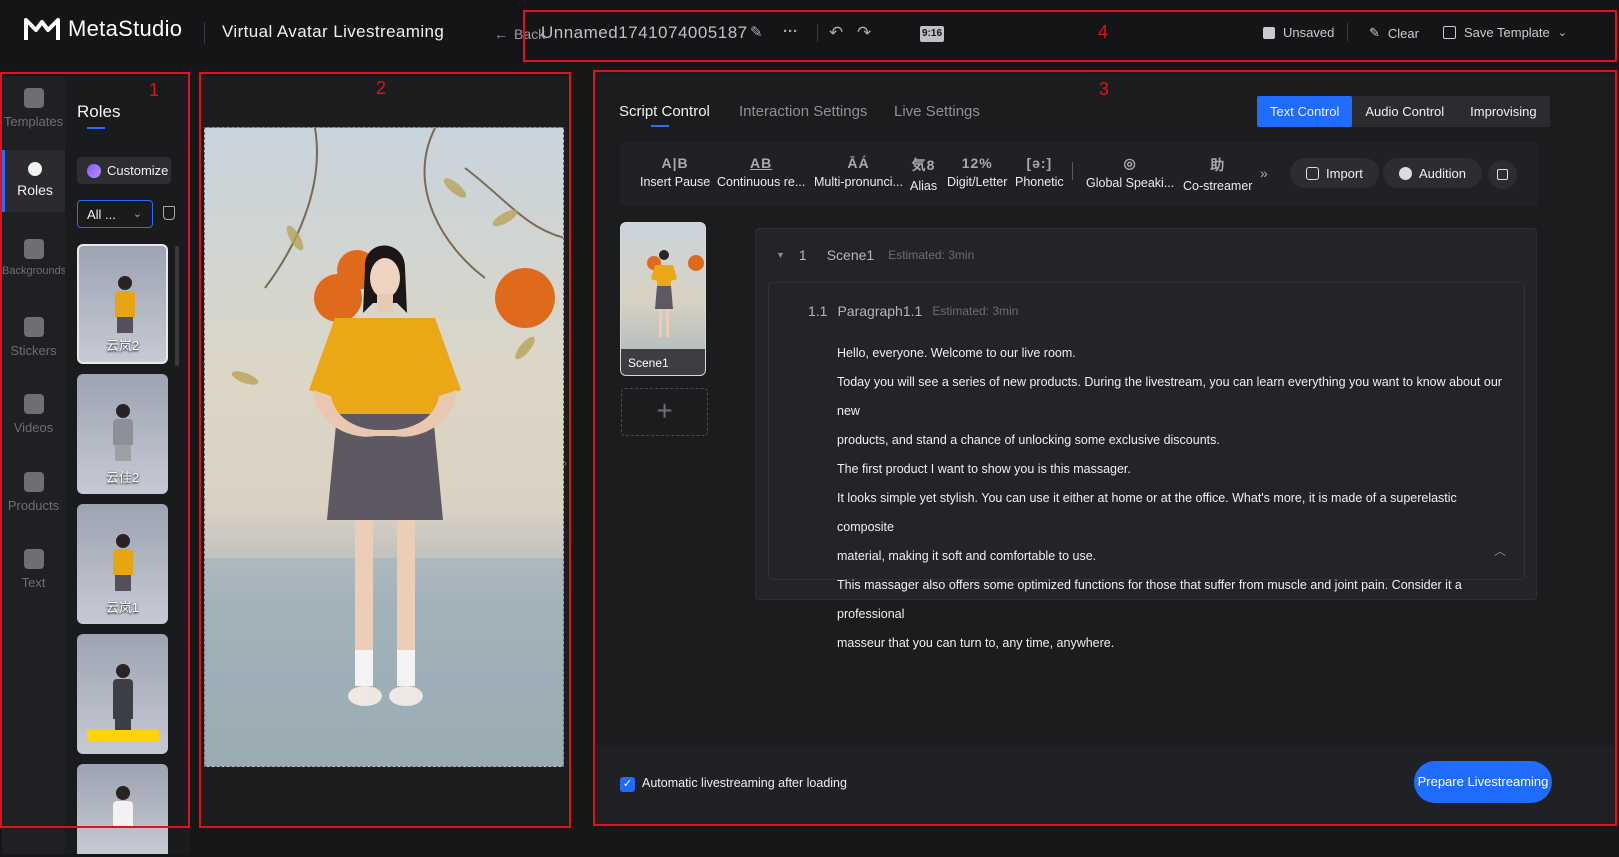  Describe the element at coordinates (1072, 171) in the screenshot. I see `toolbar-divider` at that location.